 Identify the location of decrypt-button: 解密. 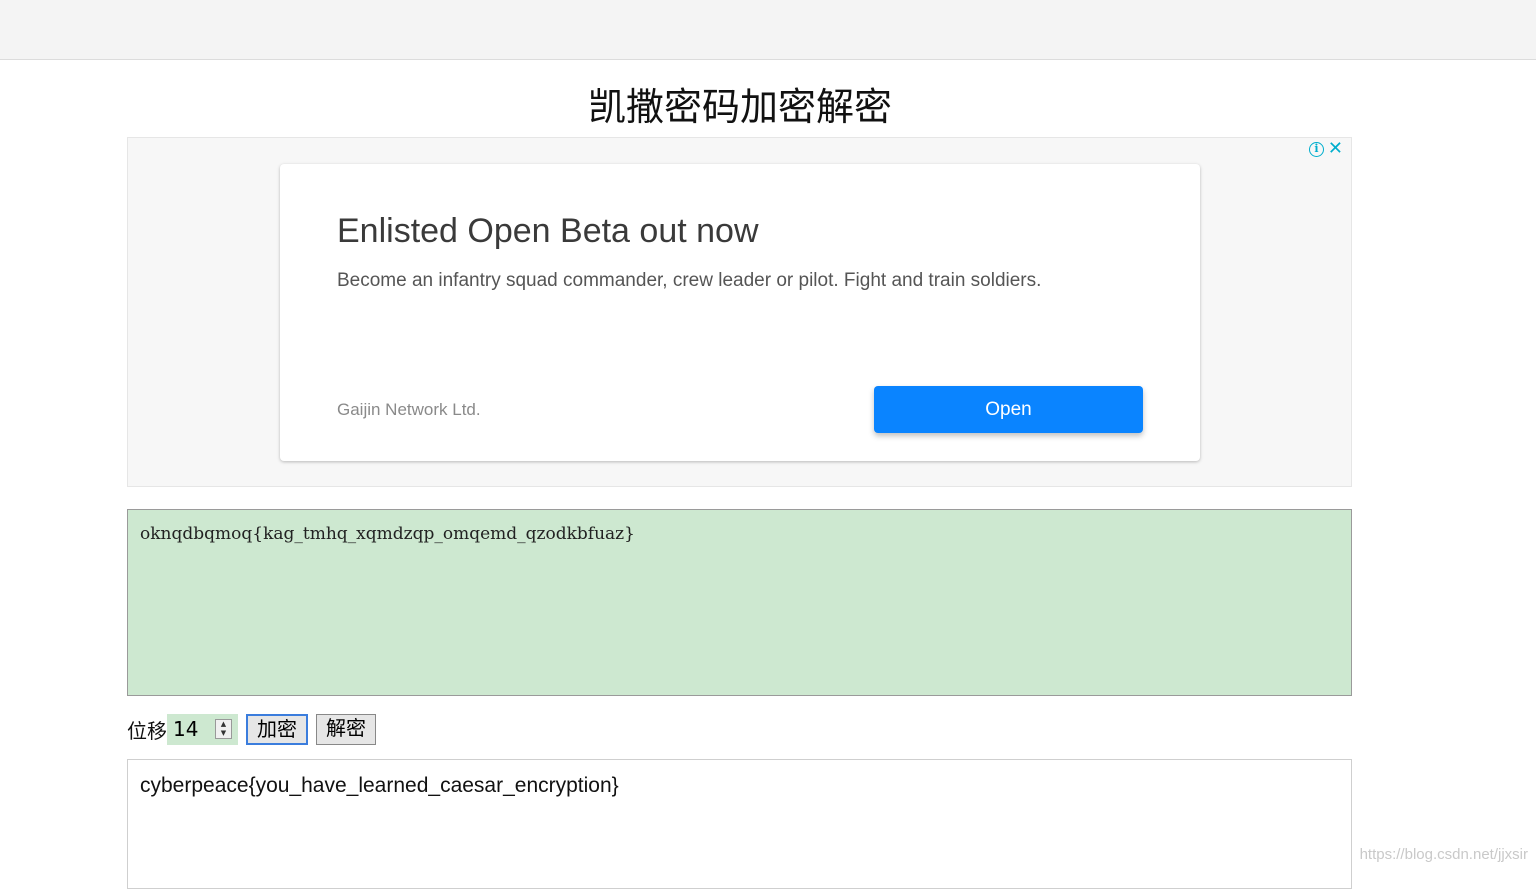
(346, 729).